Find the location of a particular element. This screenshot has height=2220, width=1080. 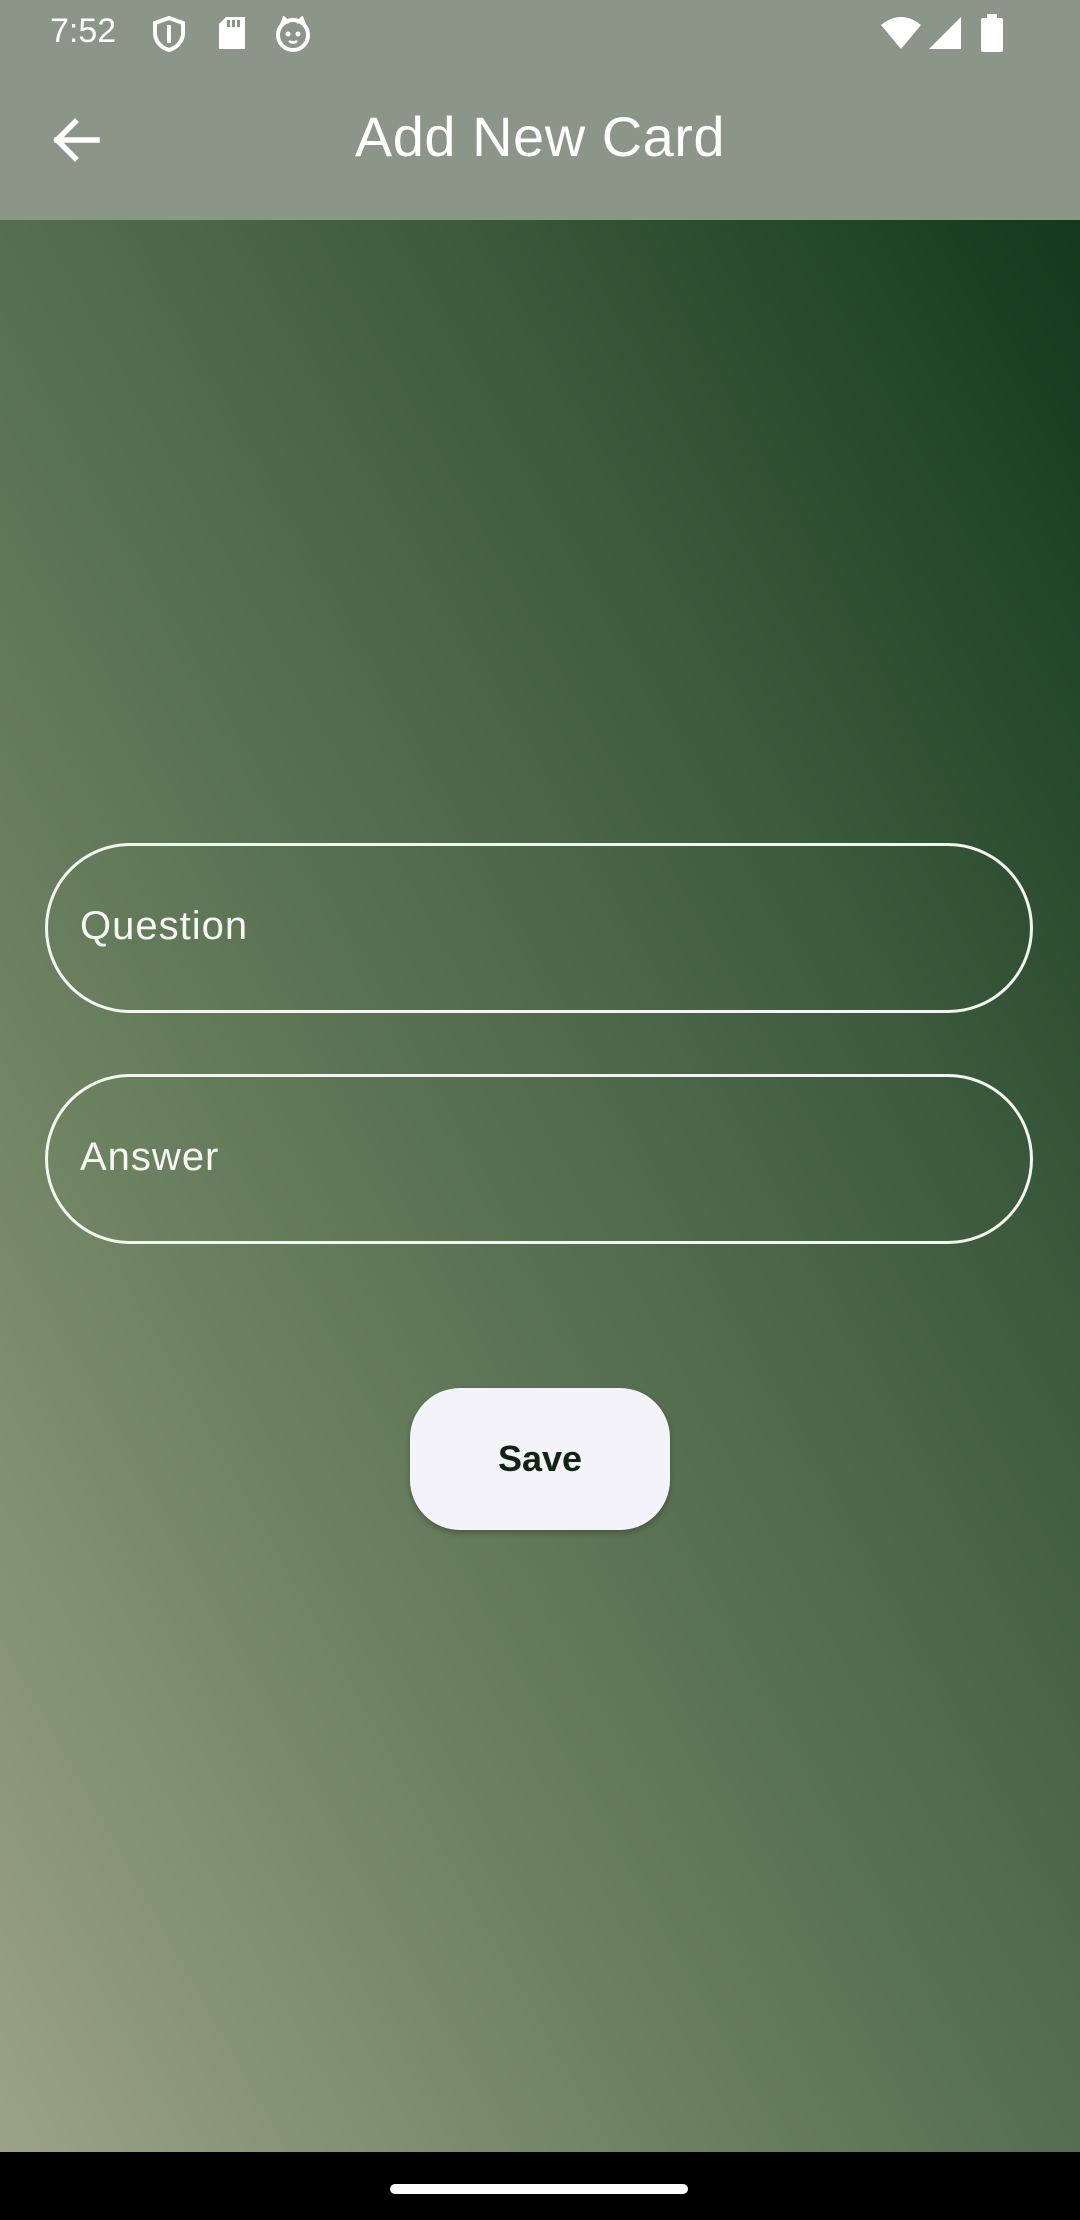

save-button: Save is located at coordinates (540, 1459).